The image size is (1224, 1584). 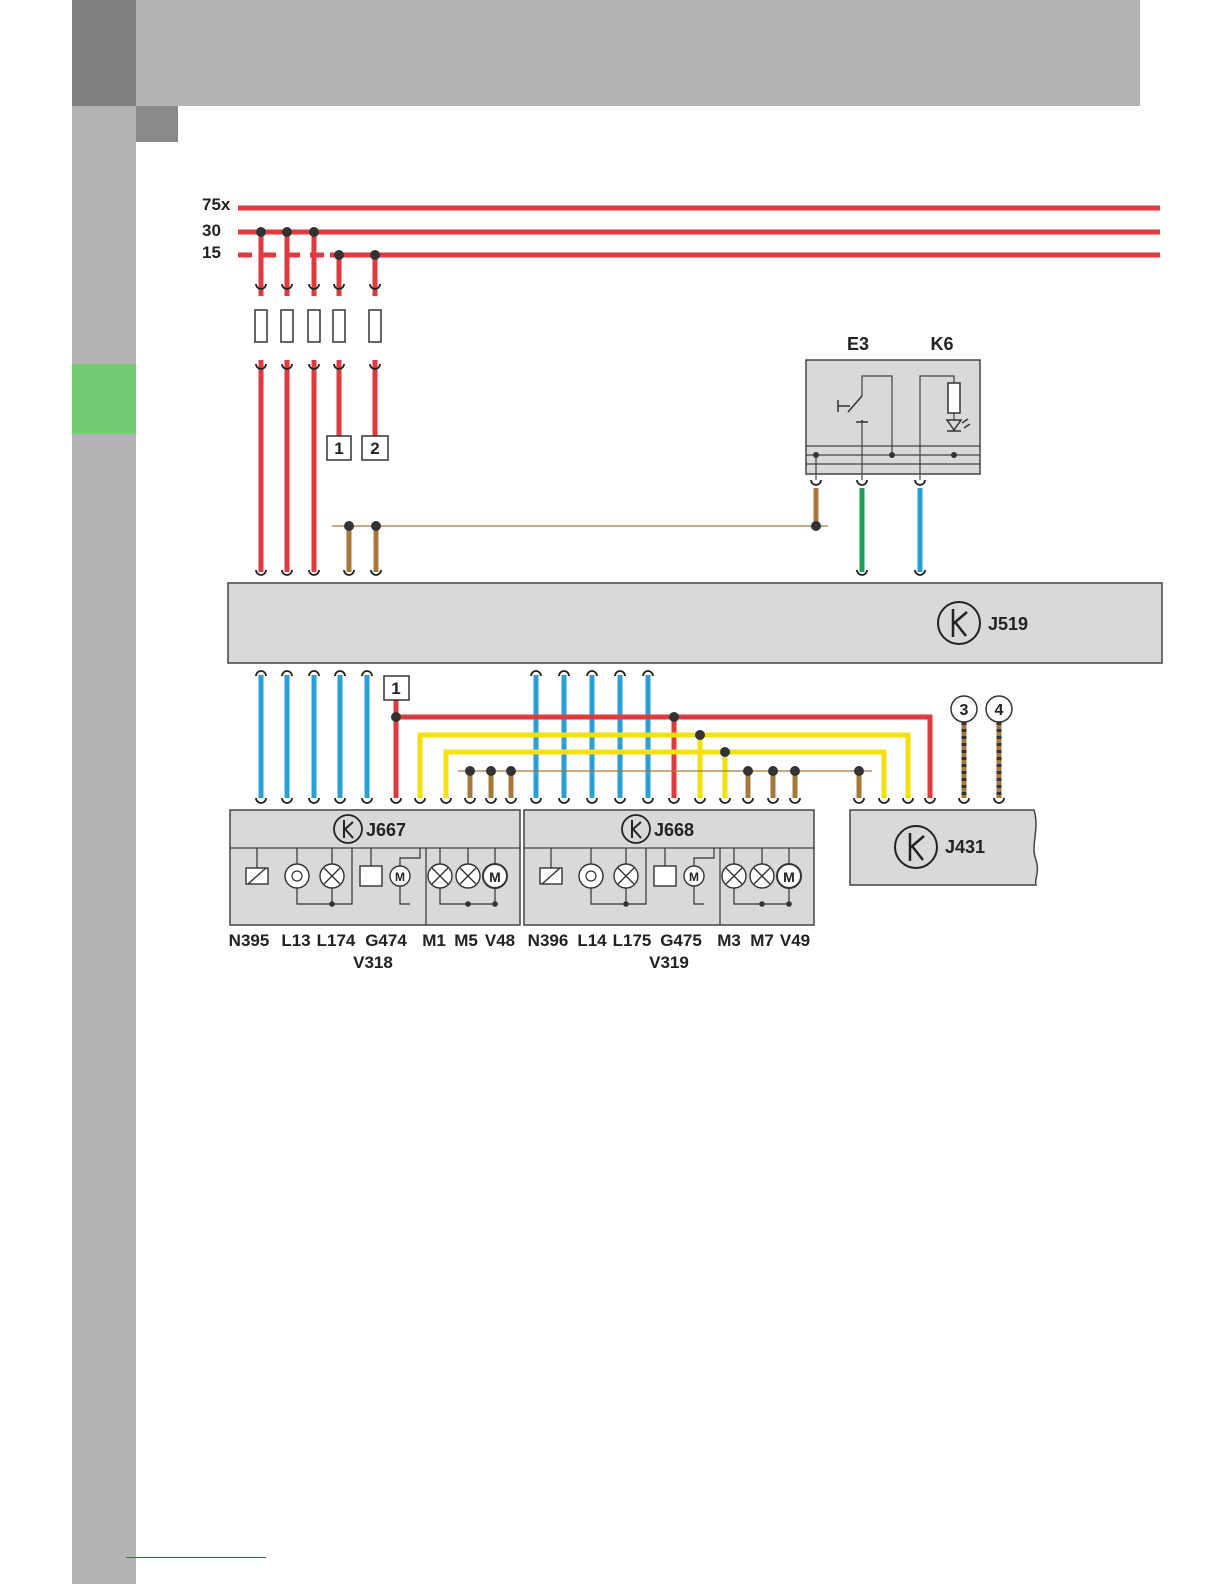 What do you see at coordinates (893, 407) in the screenshot?
I see `switch-panel: E3 K6` at bounding box center [893, 407].